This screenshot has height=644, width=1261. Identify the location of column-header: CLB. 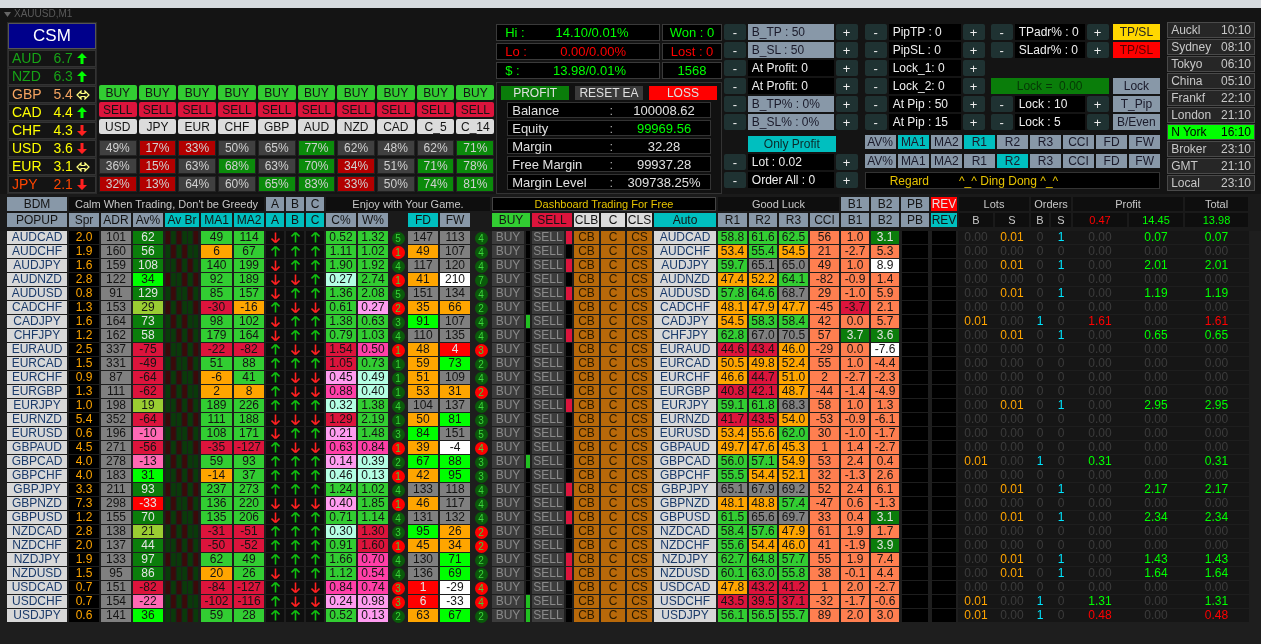
(586, 220).